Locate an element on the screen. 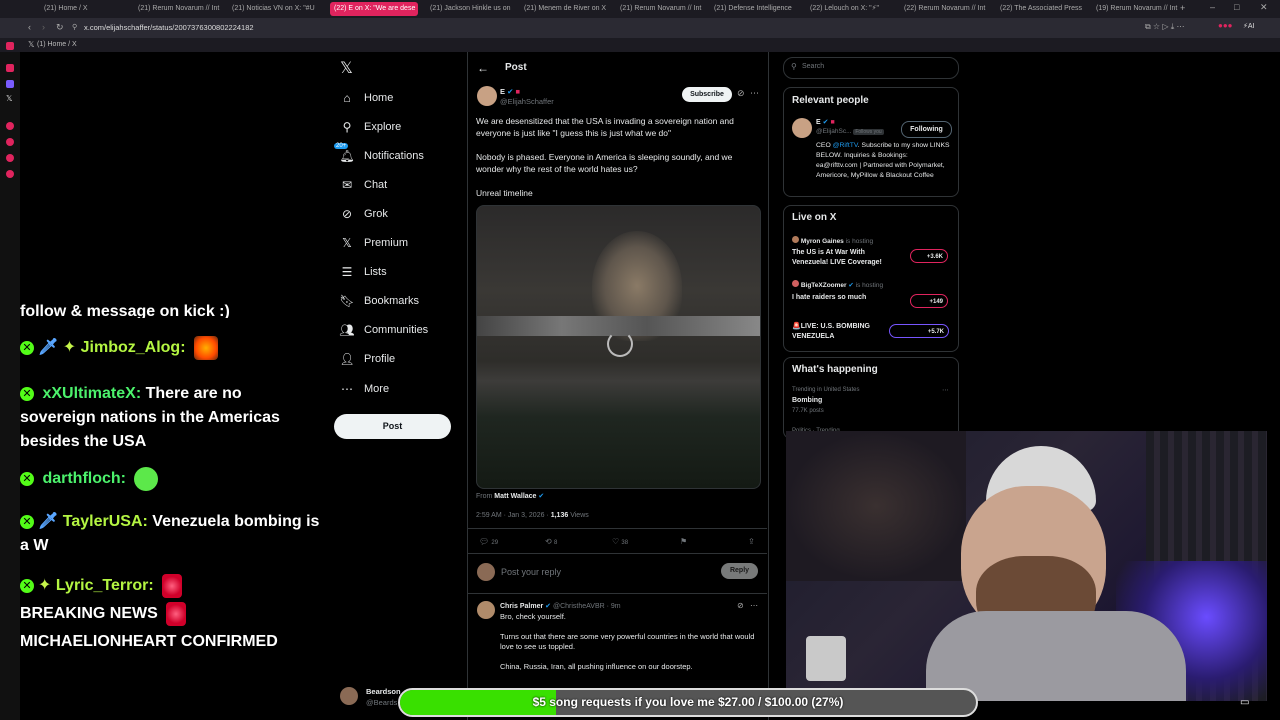  live-title: I hate raiders so much is located at coordinates (847, 298).